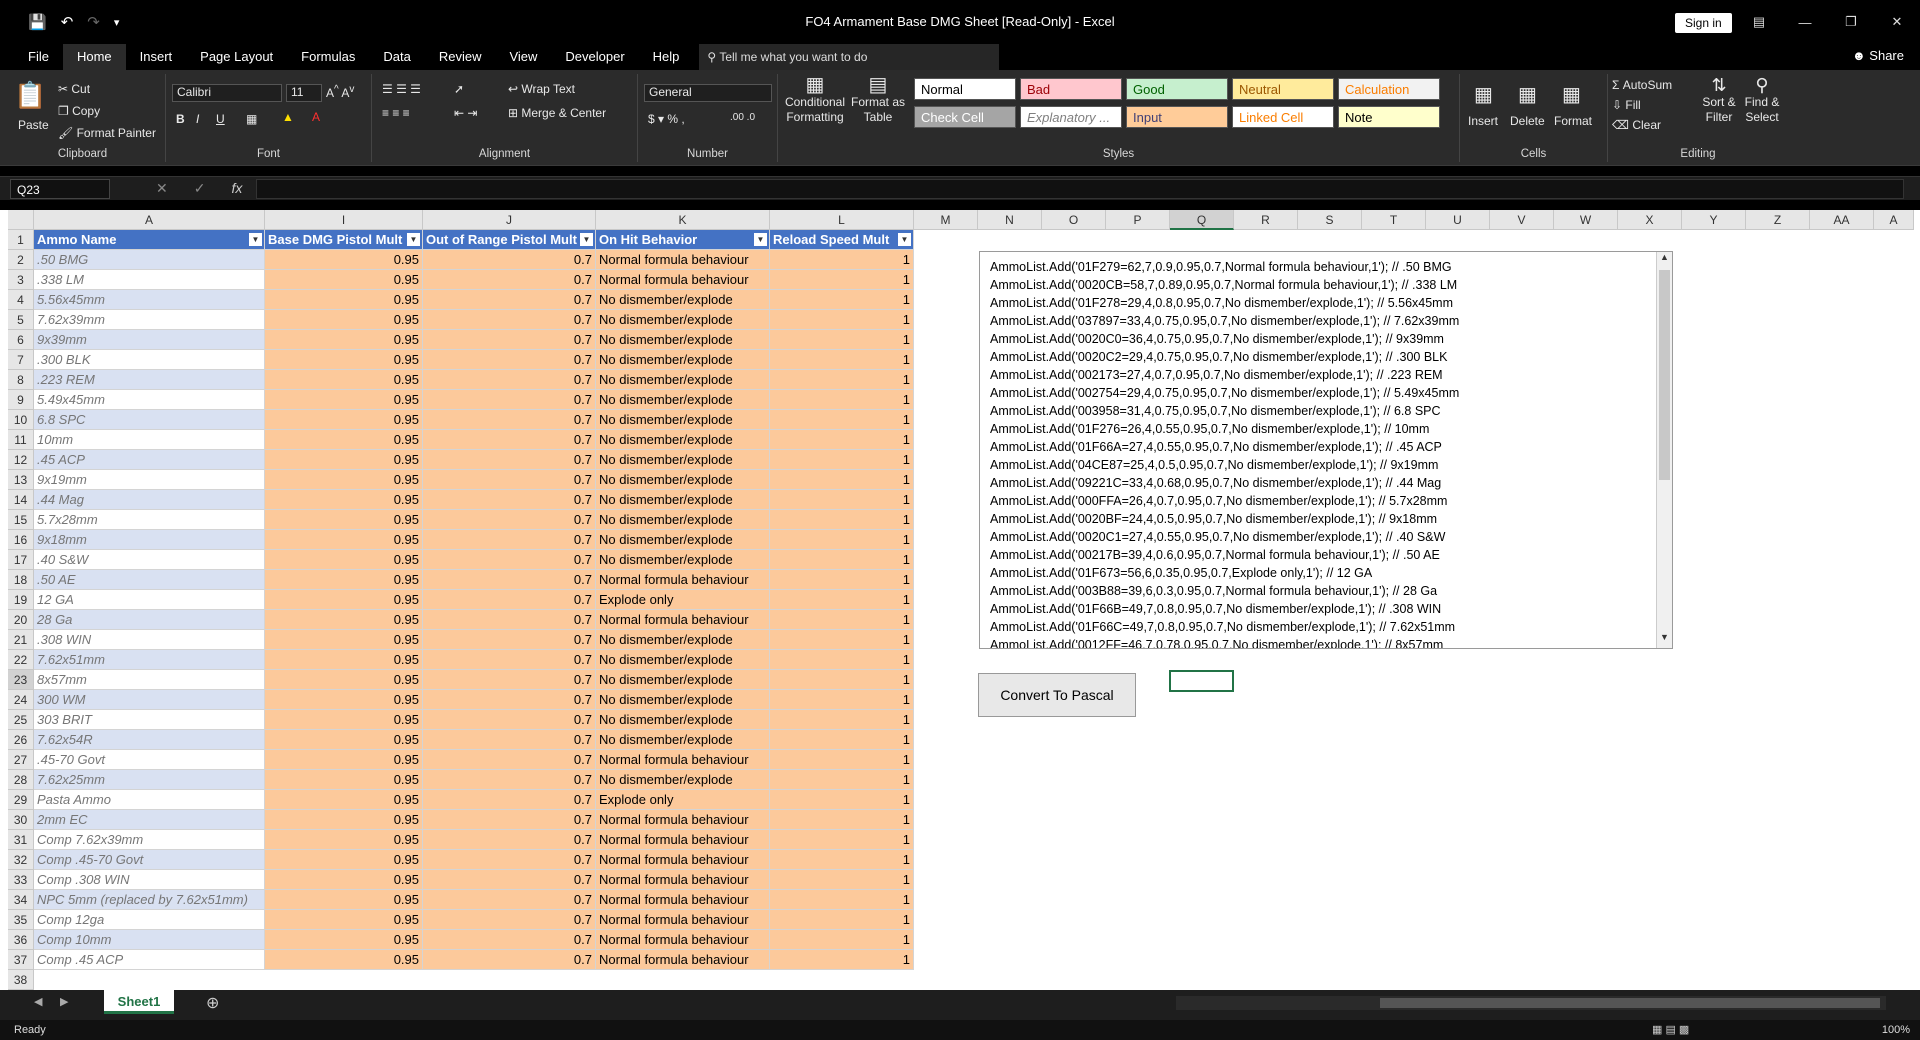 The image size is (1920, 1040). What do you see at coordinates (21, 560) in the screenshot?
I see `row-header: 17` at bounding box center [21, 560].